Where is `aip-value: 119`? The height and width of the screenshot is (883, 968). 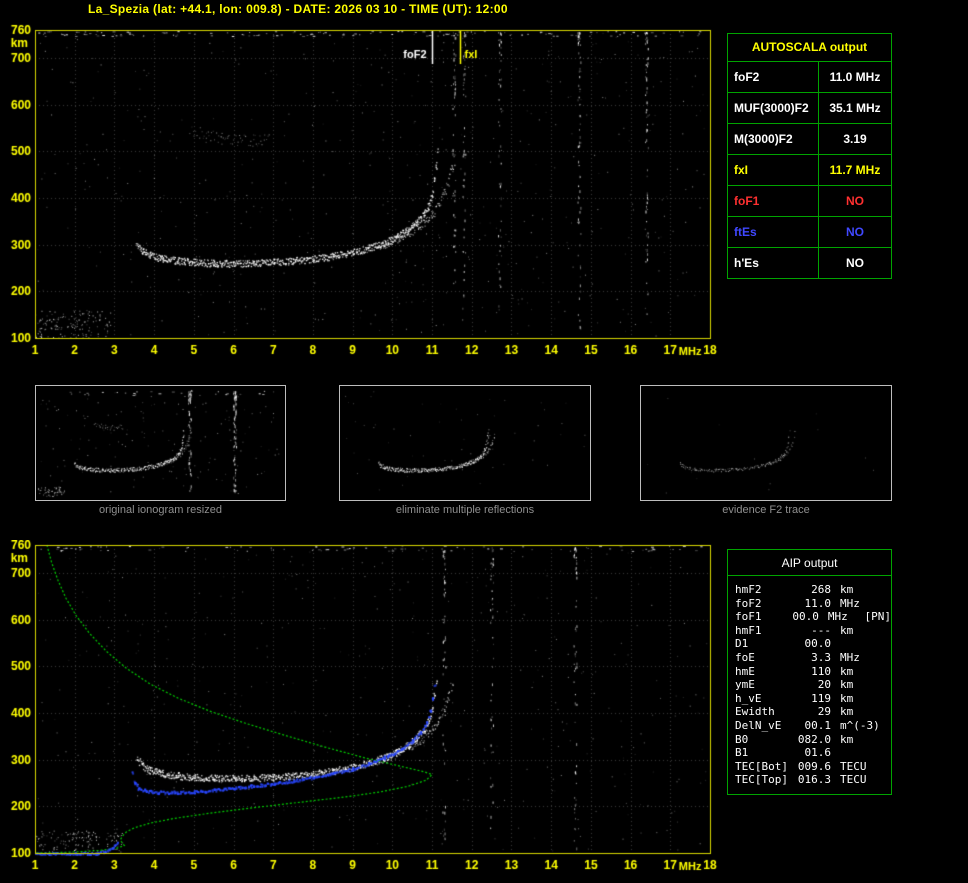 aip-value: 119 is located at coordinates (821, 698).